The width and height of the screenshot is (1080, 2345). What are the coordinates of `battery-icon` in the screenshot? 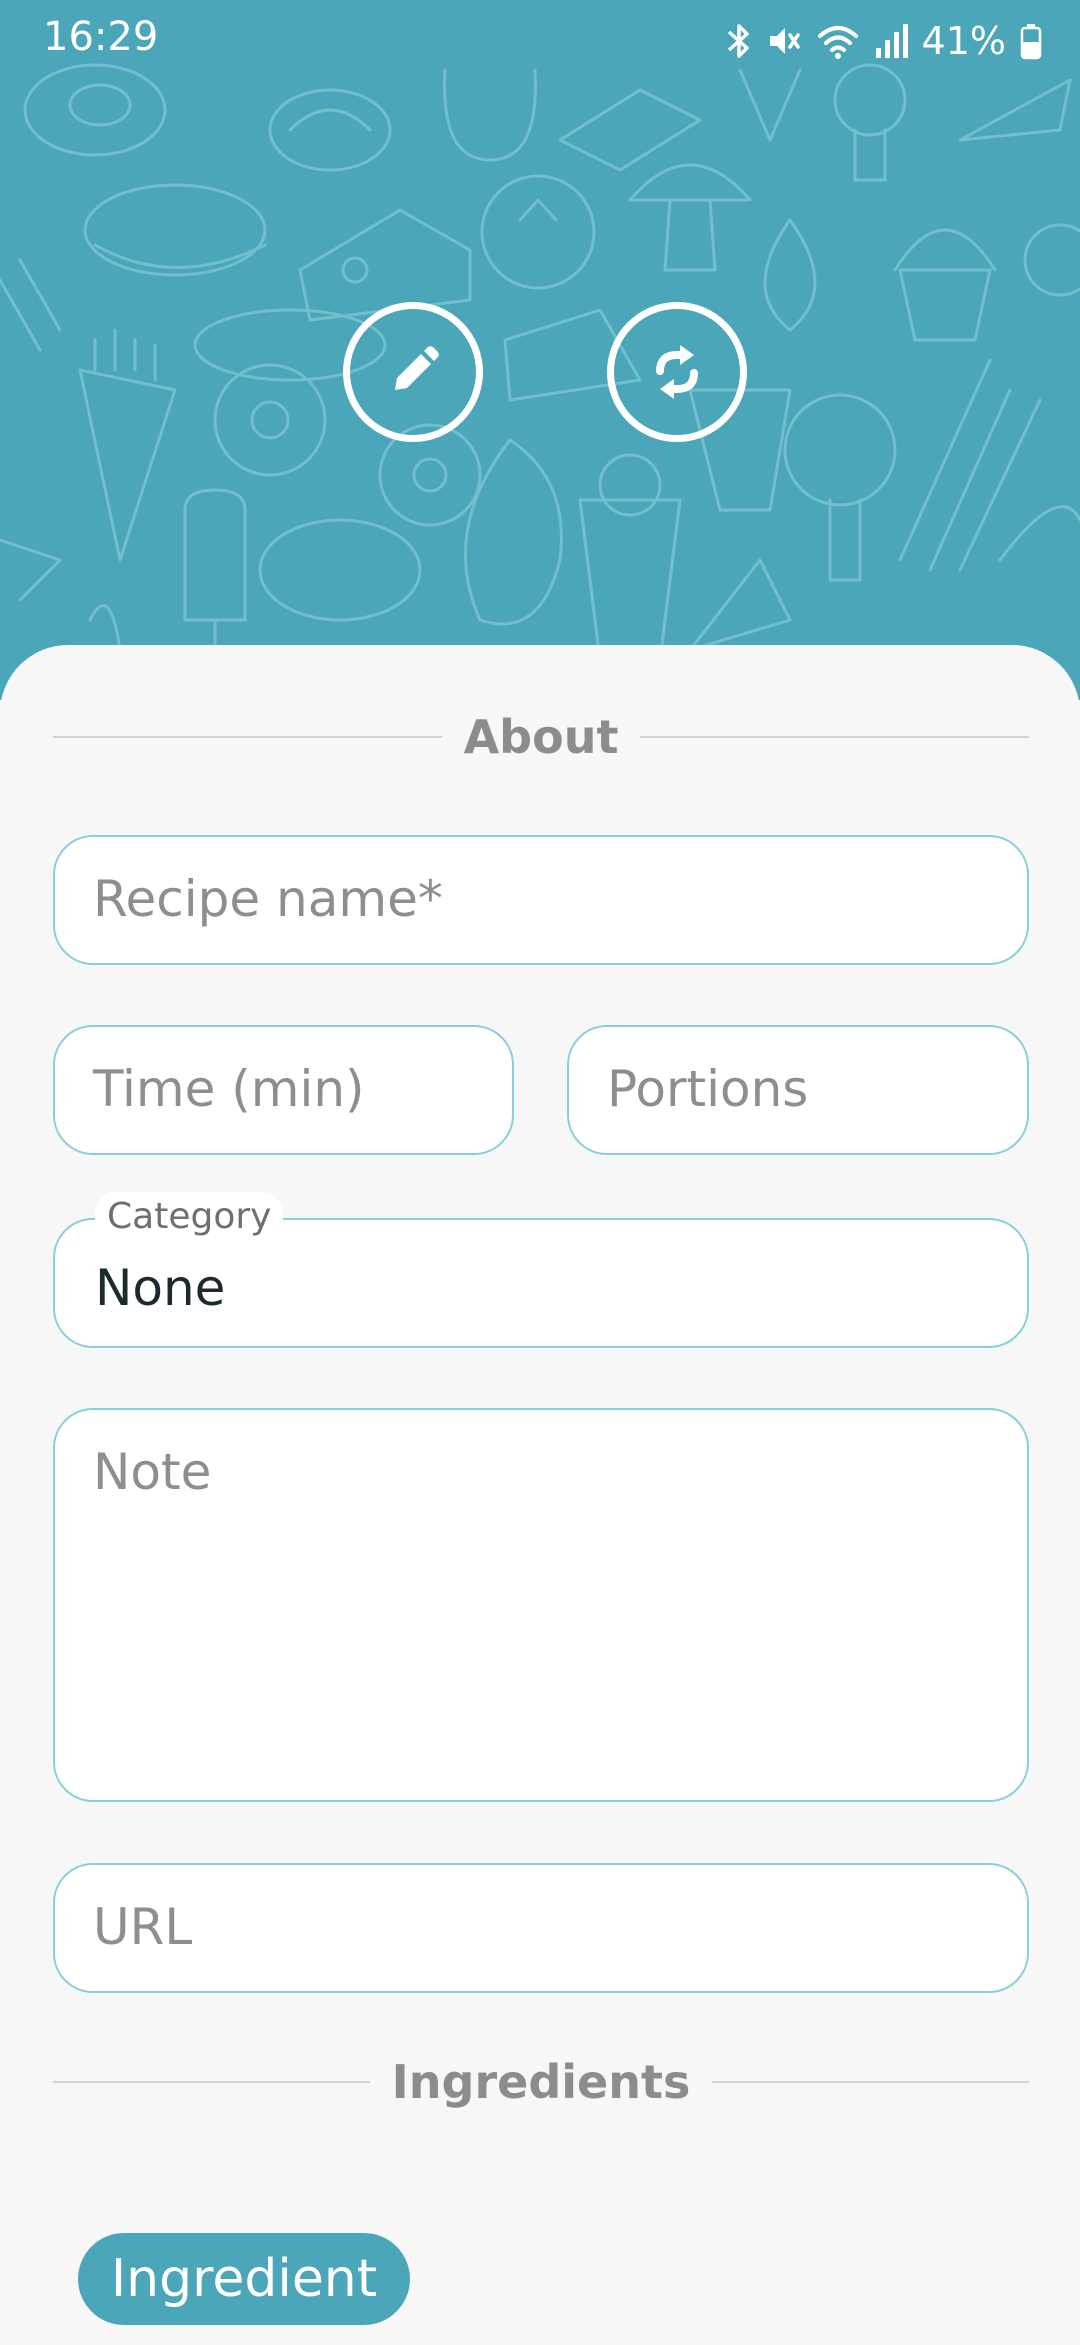 It's located at (1031, 42).